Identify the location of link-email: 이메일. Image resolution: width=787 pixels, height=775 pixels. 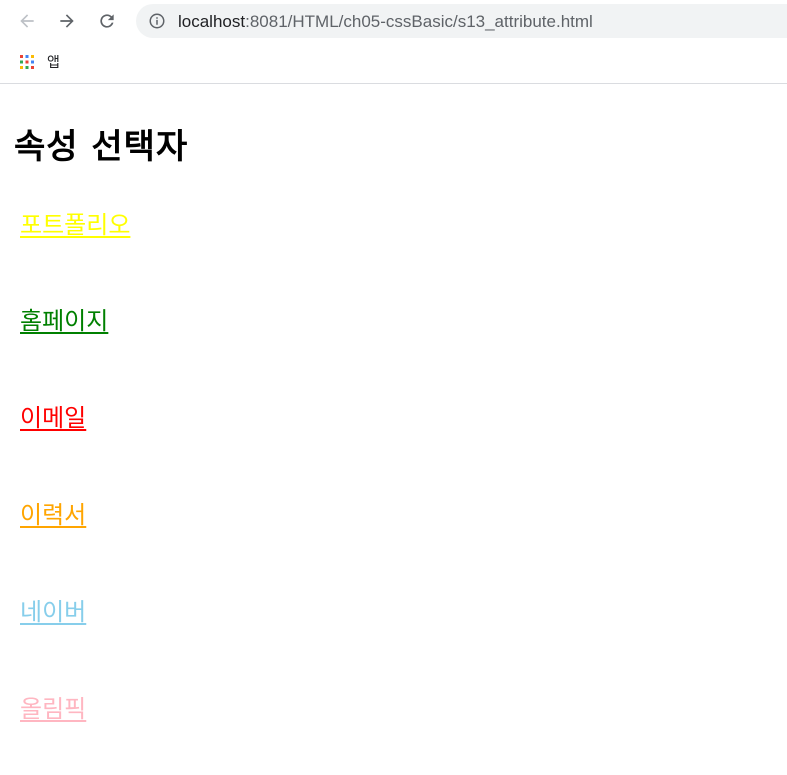
(53, 415).